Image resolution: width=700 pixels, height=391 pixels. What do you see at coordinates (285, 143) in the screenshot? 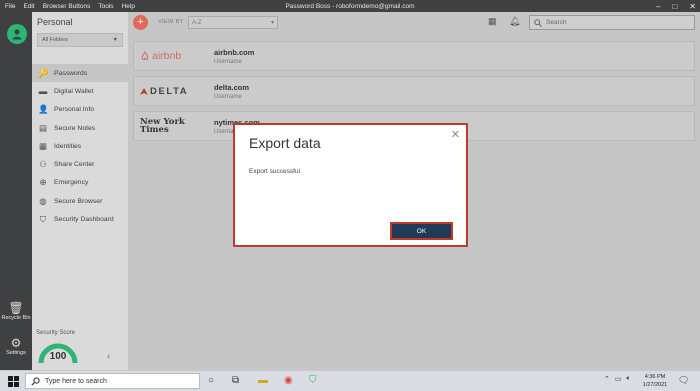
I see `dialog-title: Export data` at bounding box center [285, 143].